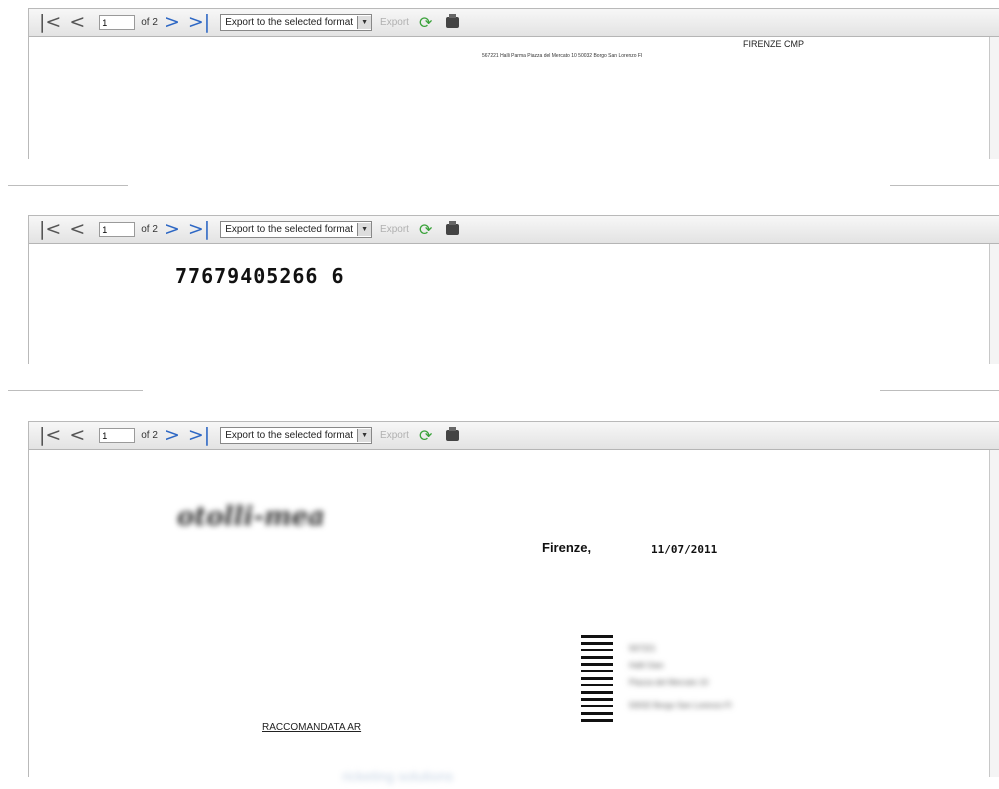 This screenshot has height=789, width=999. Describe the element at coordinates (567, 547) in the screenshot. I see `city-label: Firenze,` at that location.